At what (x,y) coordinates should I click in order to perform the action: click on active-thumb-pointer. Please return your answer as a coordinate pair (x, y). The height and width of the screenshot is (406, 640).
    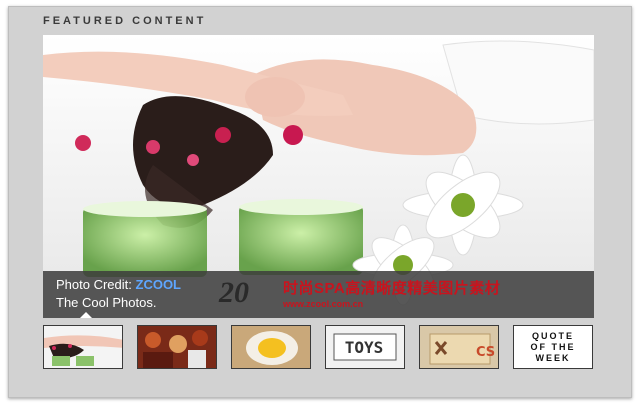
    Looking at the image, I should click on (86, 315).